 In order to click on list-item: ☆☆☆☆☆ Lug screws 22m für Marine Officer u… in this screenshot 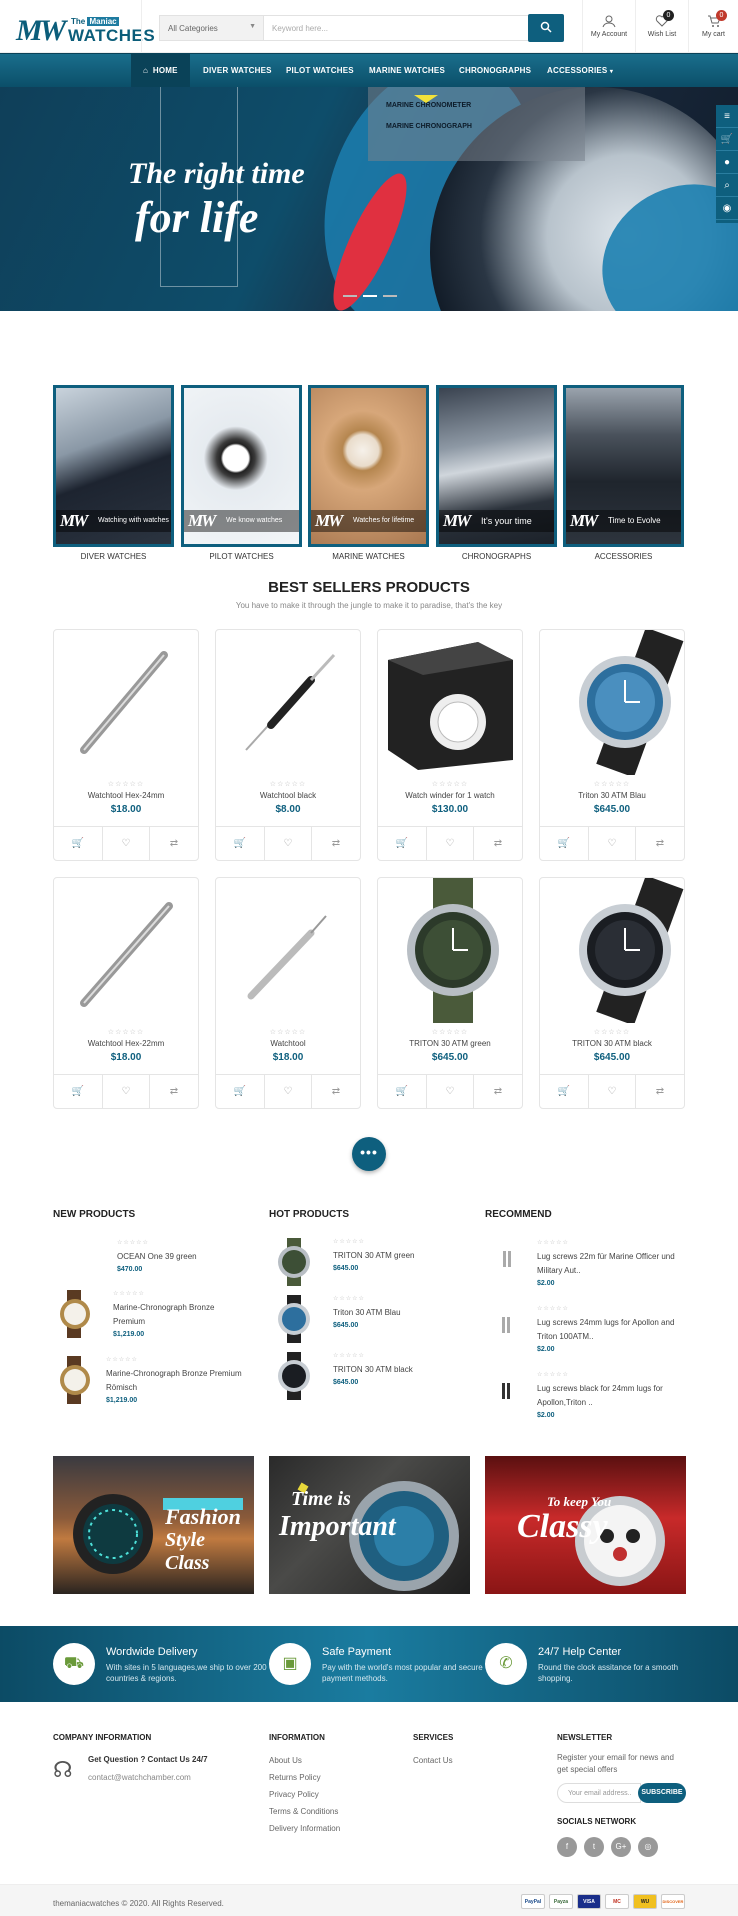, I will do `click(585, 1264)`.